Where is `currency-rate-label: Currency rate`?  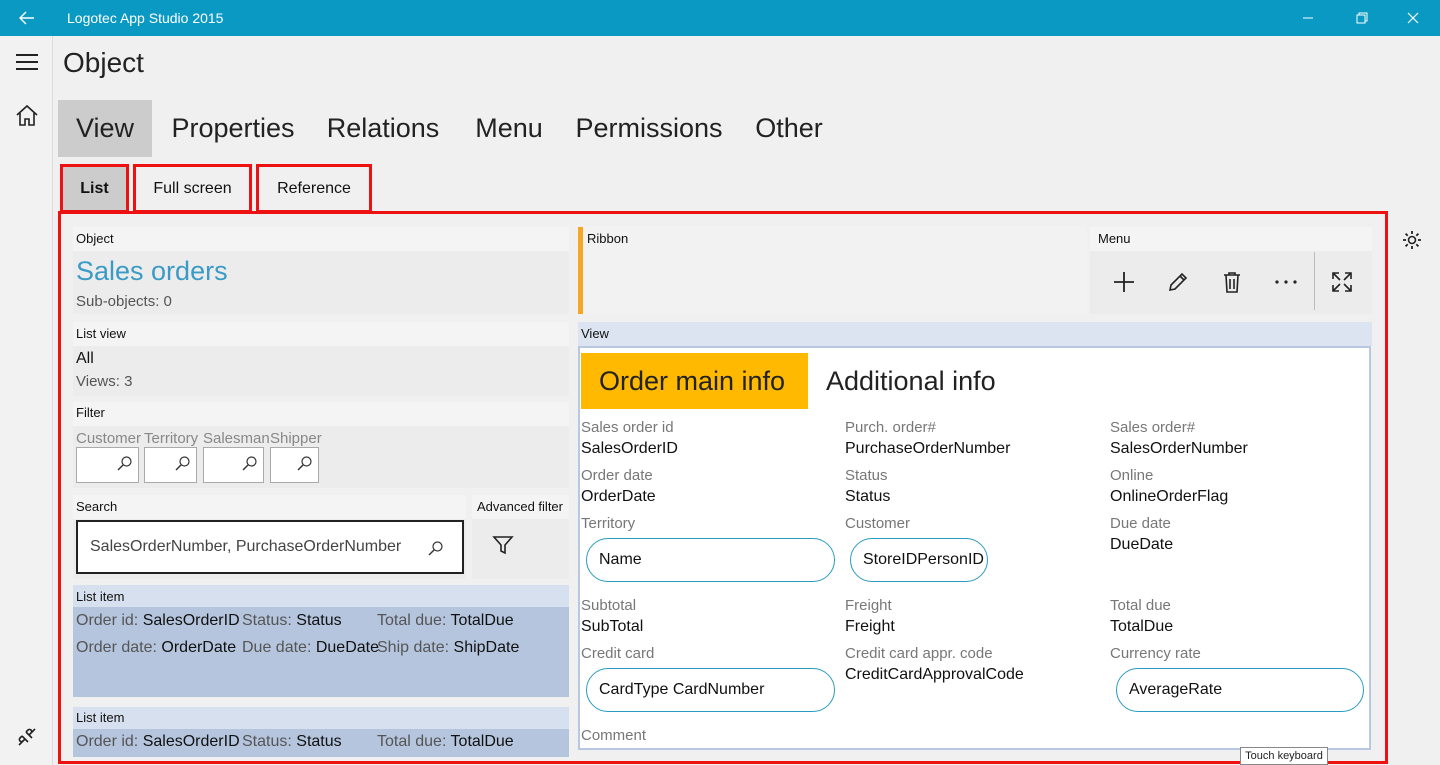
currency-rate-label: Currency rate is located at coordinates (1155, 653).